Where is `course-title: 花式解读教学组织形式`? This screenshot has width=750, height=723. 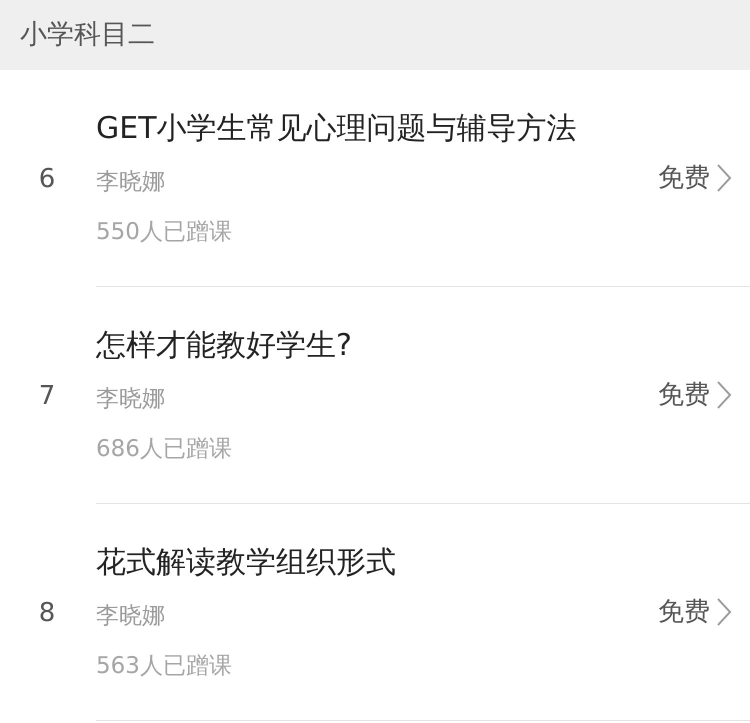 course-title: 花式解读教学组织形式 is located at coordinates (246, 563).